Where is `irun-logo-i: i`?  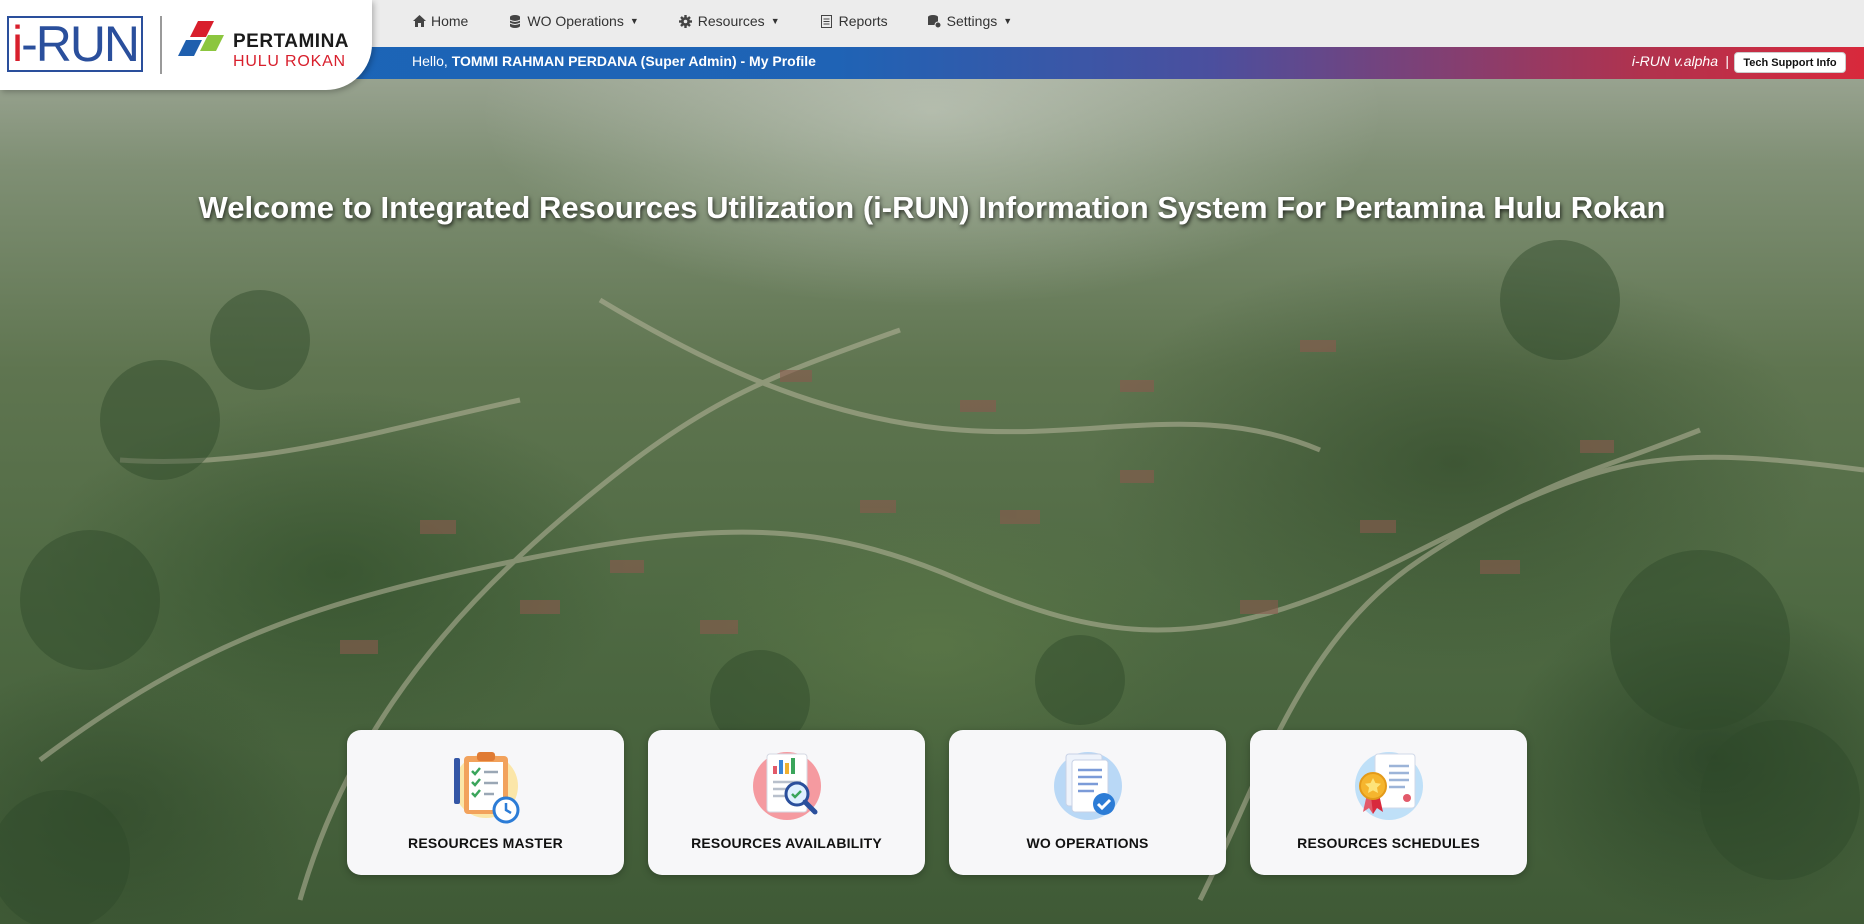
irun-logo-i: i is located at coordinates (17, 44).